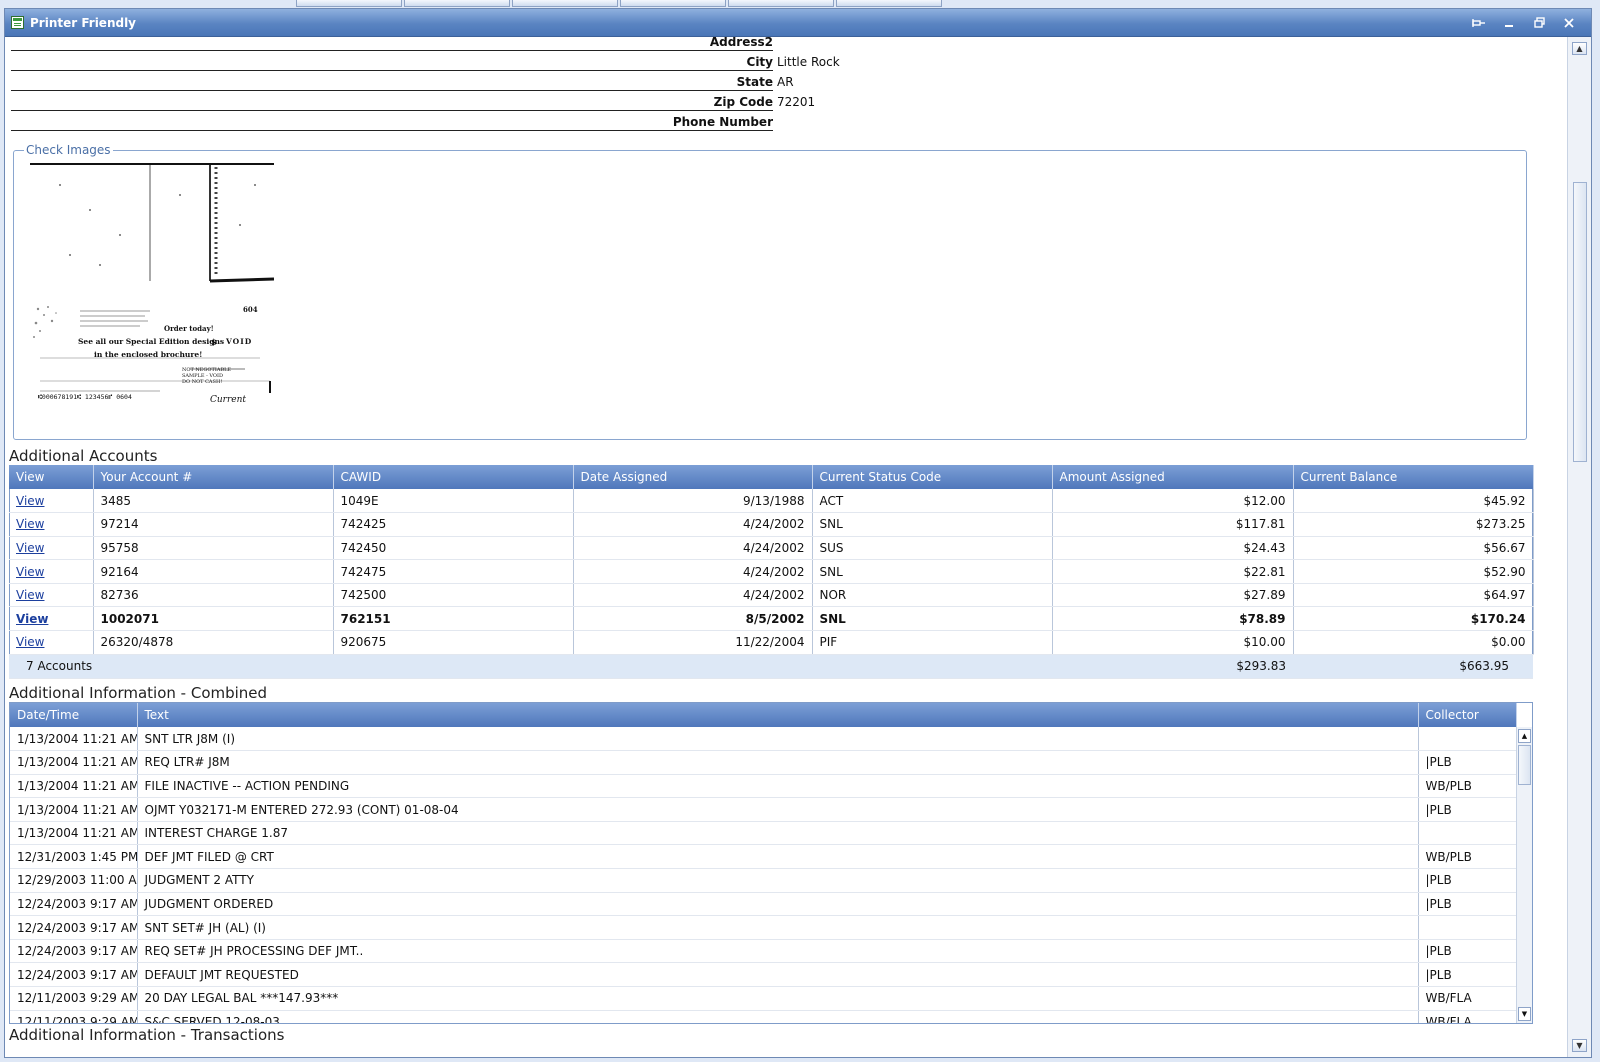  Describe the element at coordinates (1173, 524) in the screenshot. I see `amount-assigned: $117.81` at that location.